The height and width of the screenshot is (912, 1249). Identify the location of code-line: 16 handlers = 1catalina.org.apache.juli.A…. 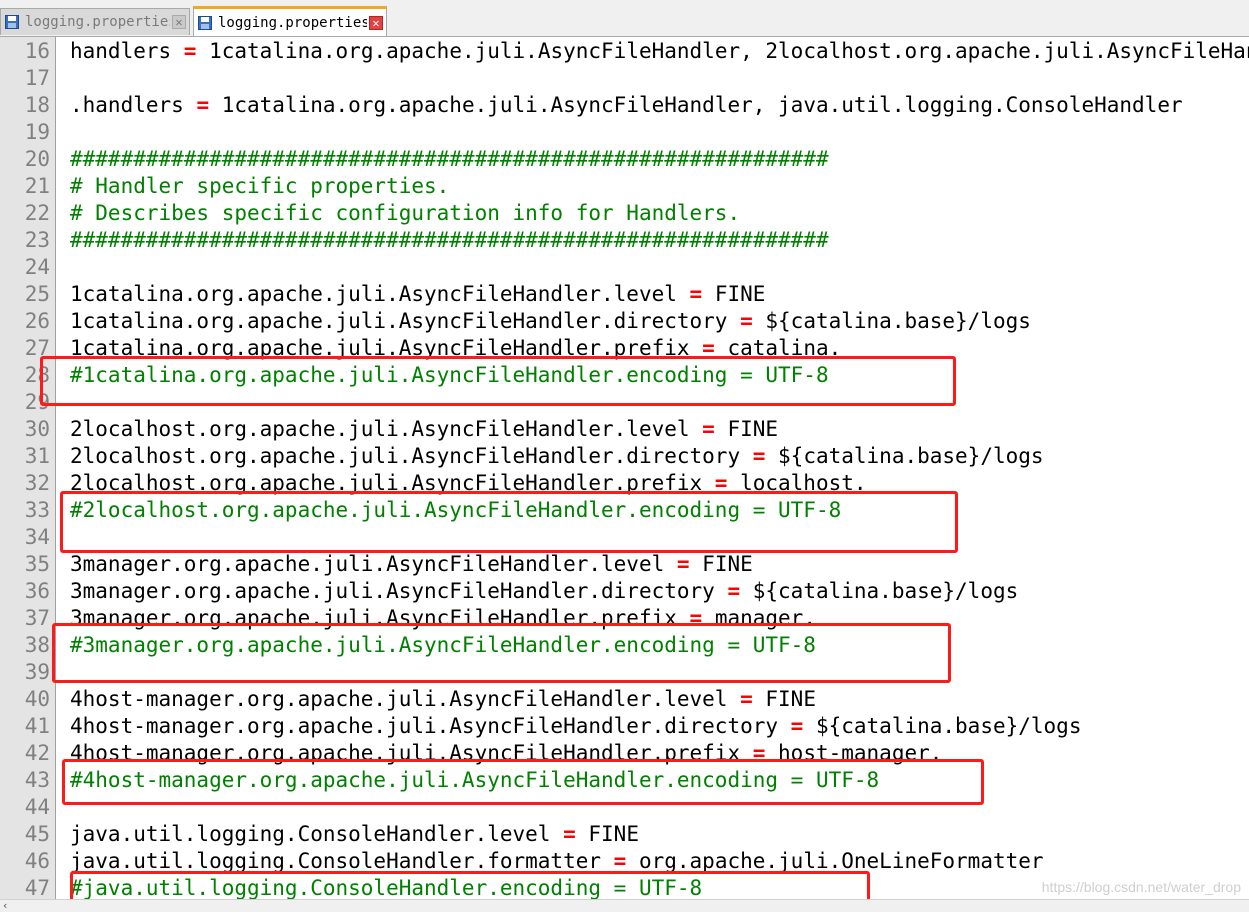
(624, 51).